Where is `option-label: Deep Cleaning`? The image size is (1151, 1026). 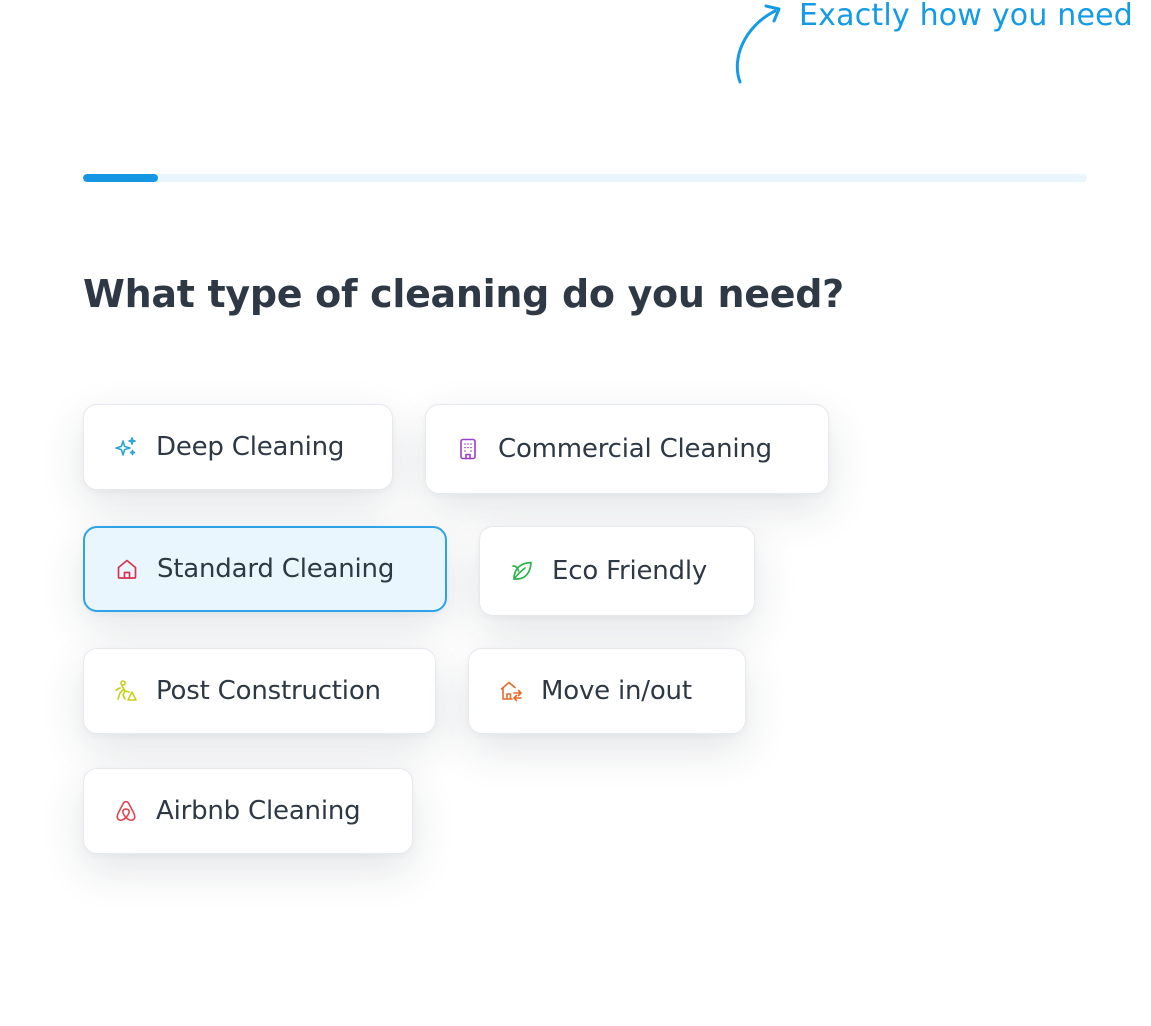
option-label: Deep Cleaning is located at coordinates (250, 447).